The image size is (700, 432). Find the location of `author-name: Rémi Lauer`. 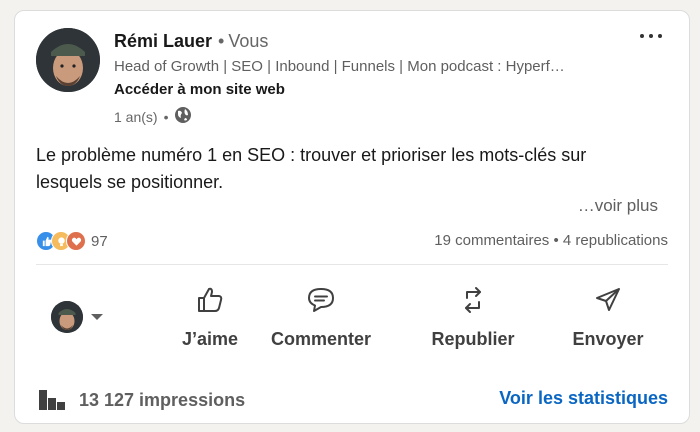

author-name: Rémi Lauer is located at coordinates (163, 41).